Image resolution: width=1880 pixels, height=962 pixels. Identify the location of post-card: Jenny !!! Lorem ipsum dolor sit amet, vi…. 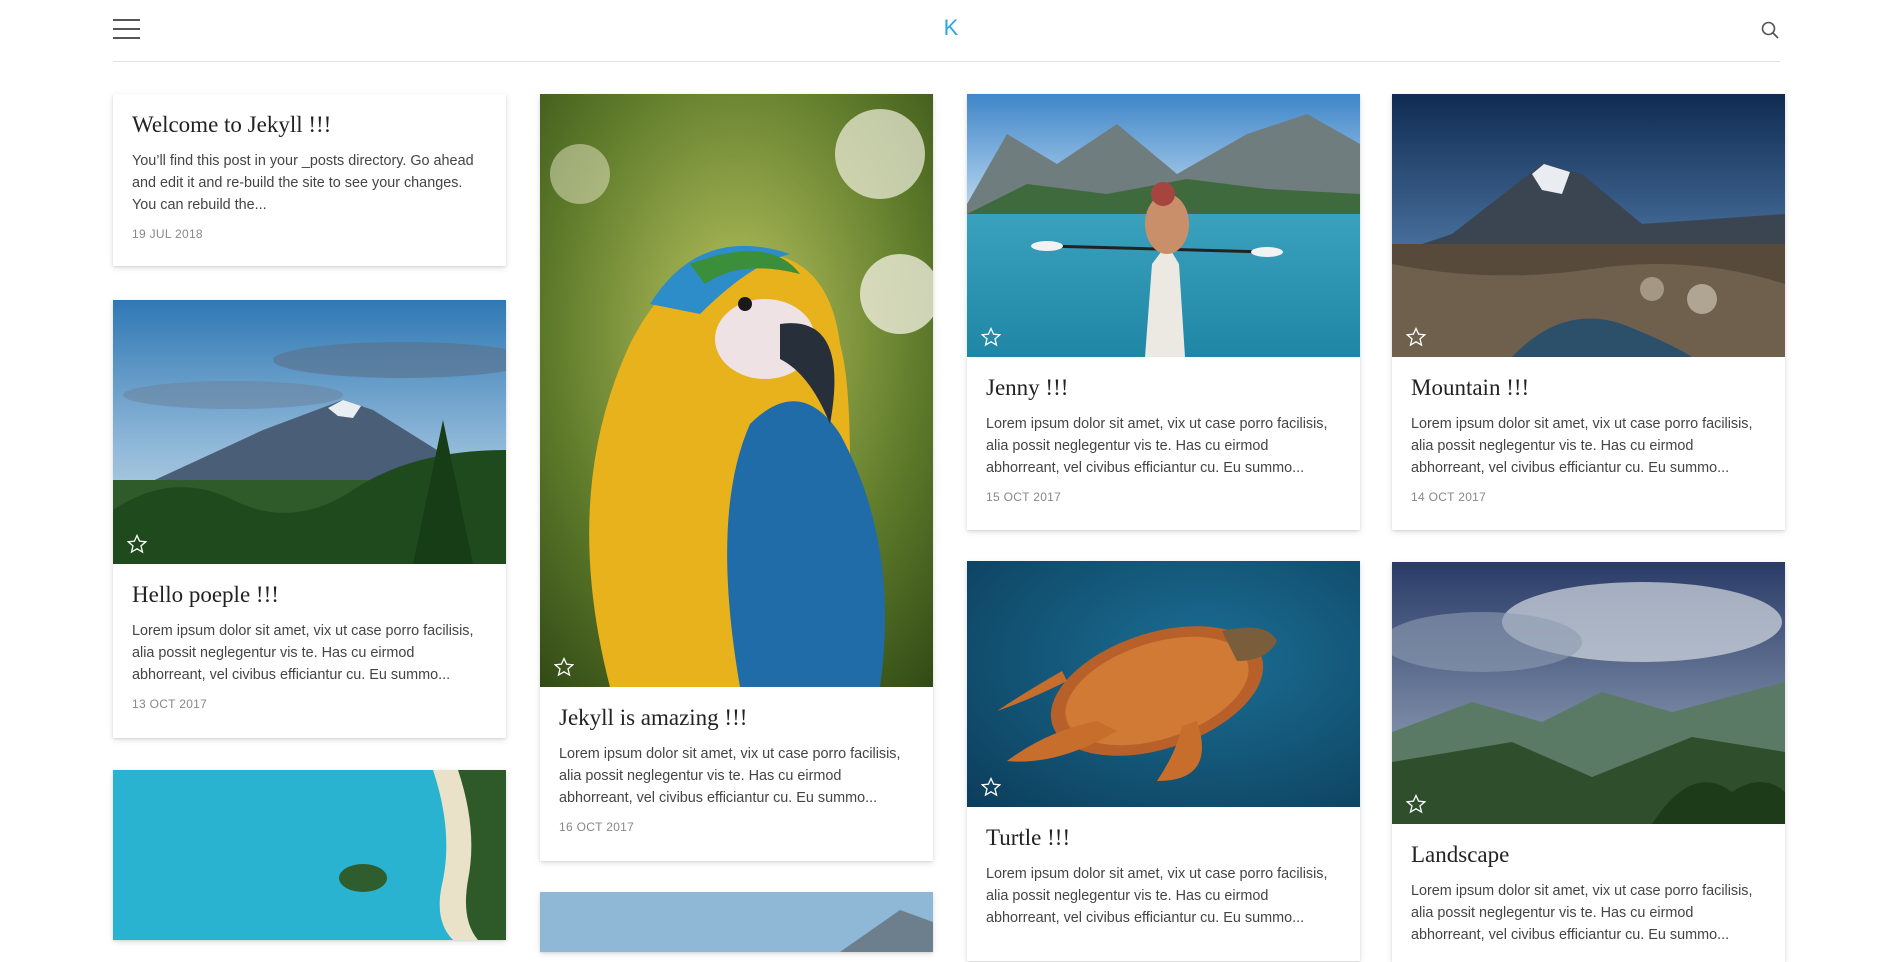
(1163, 312).